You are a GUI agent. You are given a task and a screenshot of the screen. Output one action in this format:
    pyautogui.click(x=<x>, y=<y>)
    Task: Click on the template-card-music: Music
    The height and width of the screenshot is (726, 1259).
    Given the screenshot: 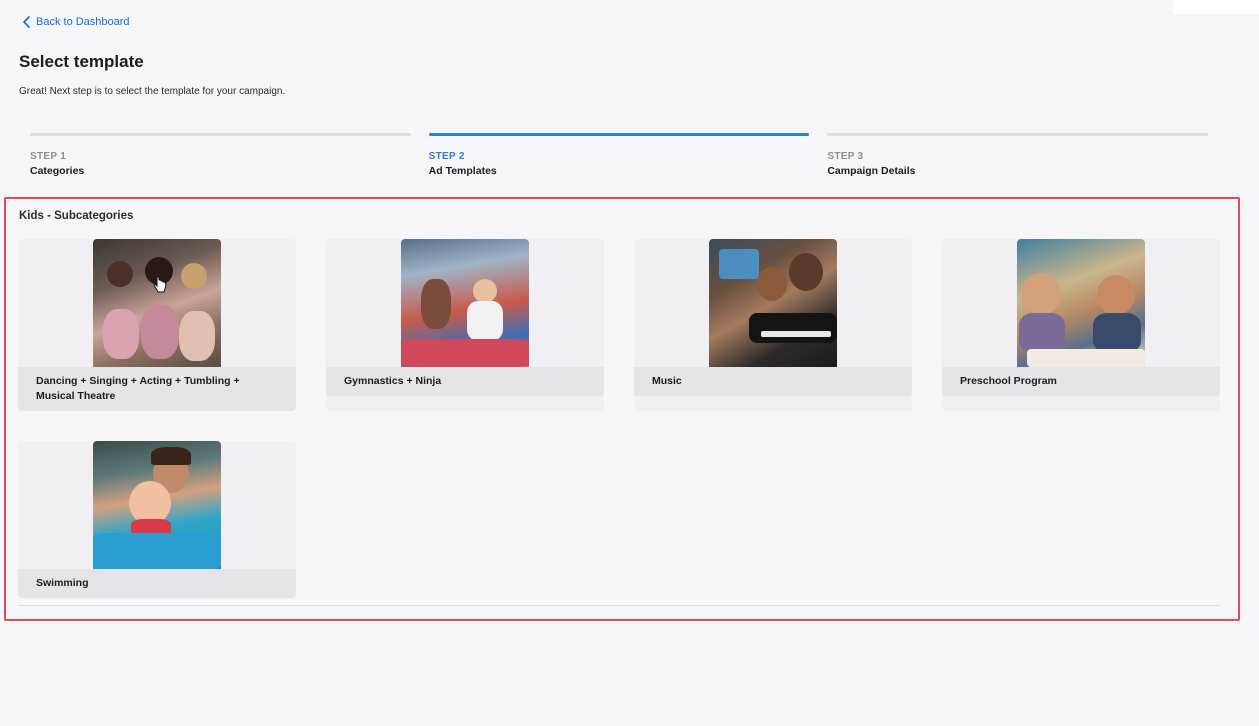 What is the action you would take?
    pyautogui.click(x=773, y=325)
    